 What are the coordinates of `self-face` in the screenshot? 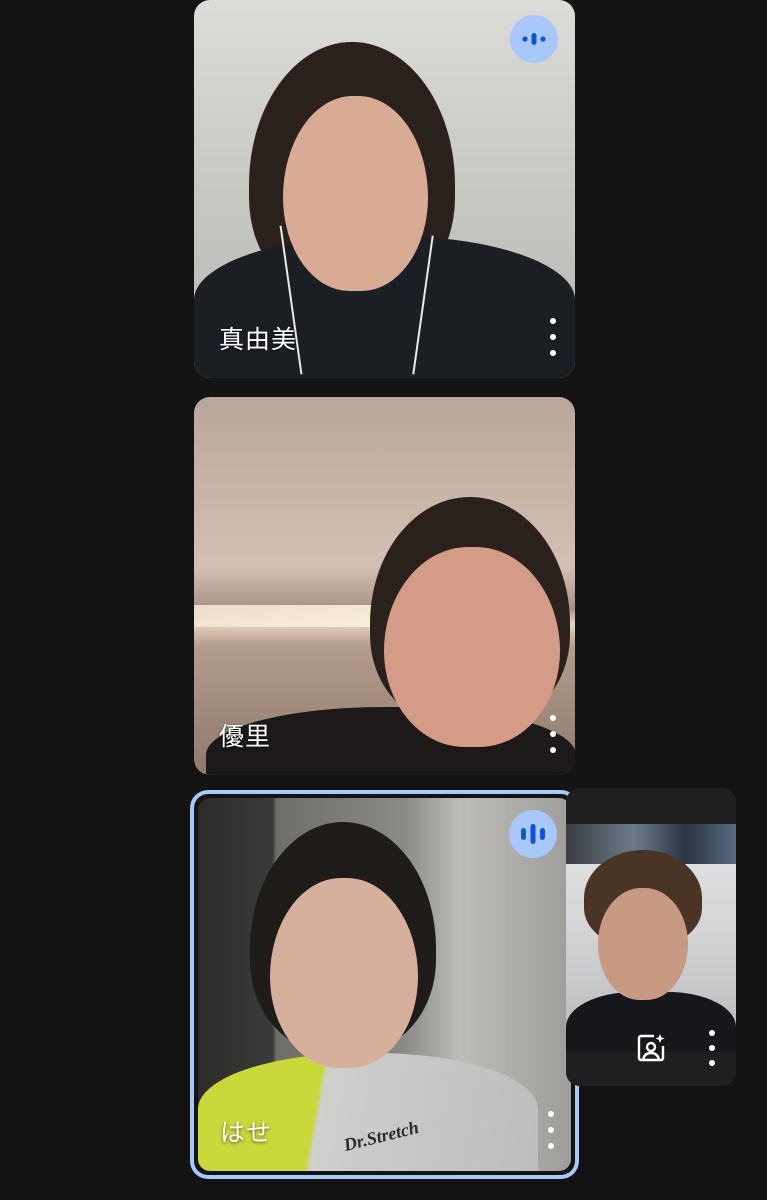 It's located at (643, 944).